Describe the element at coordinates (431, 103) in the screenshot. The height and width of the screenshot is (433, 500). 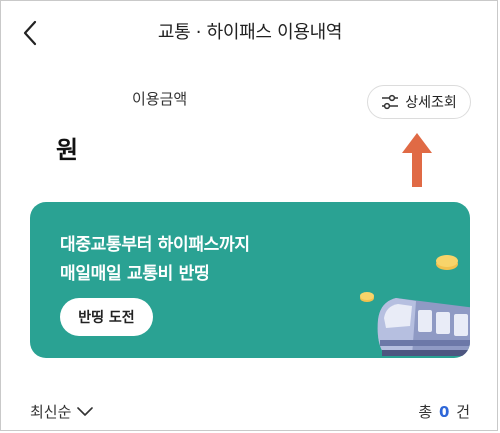
I see `detail-search-label: 상세조회` at that location.